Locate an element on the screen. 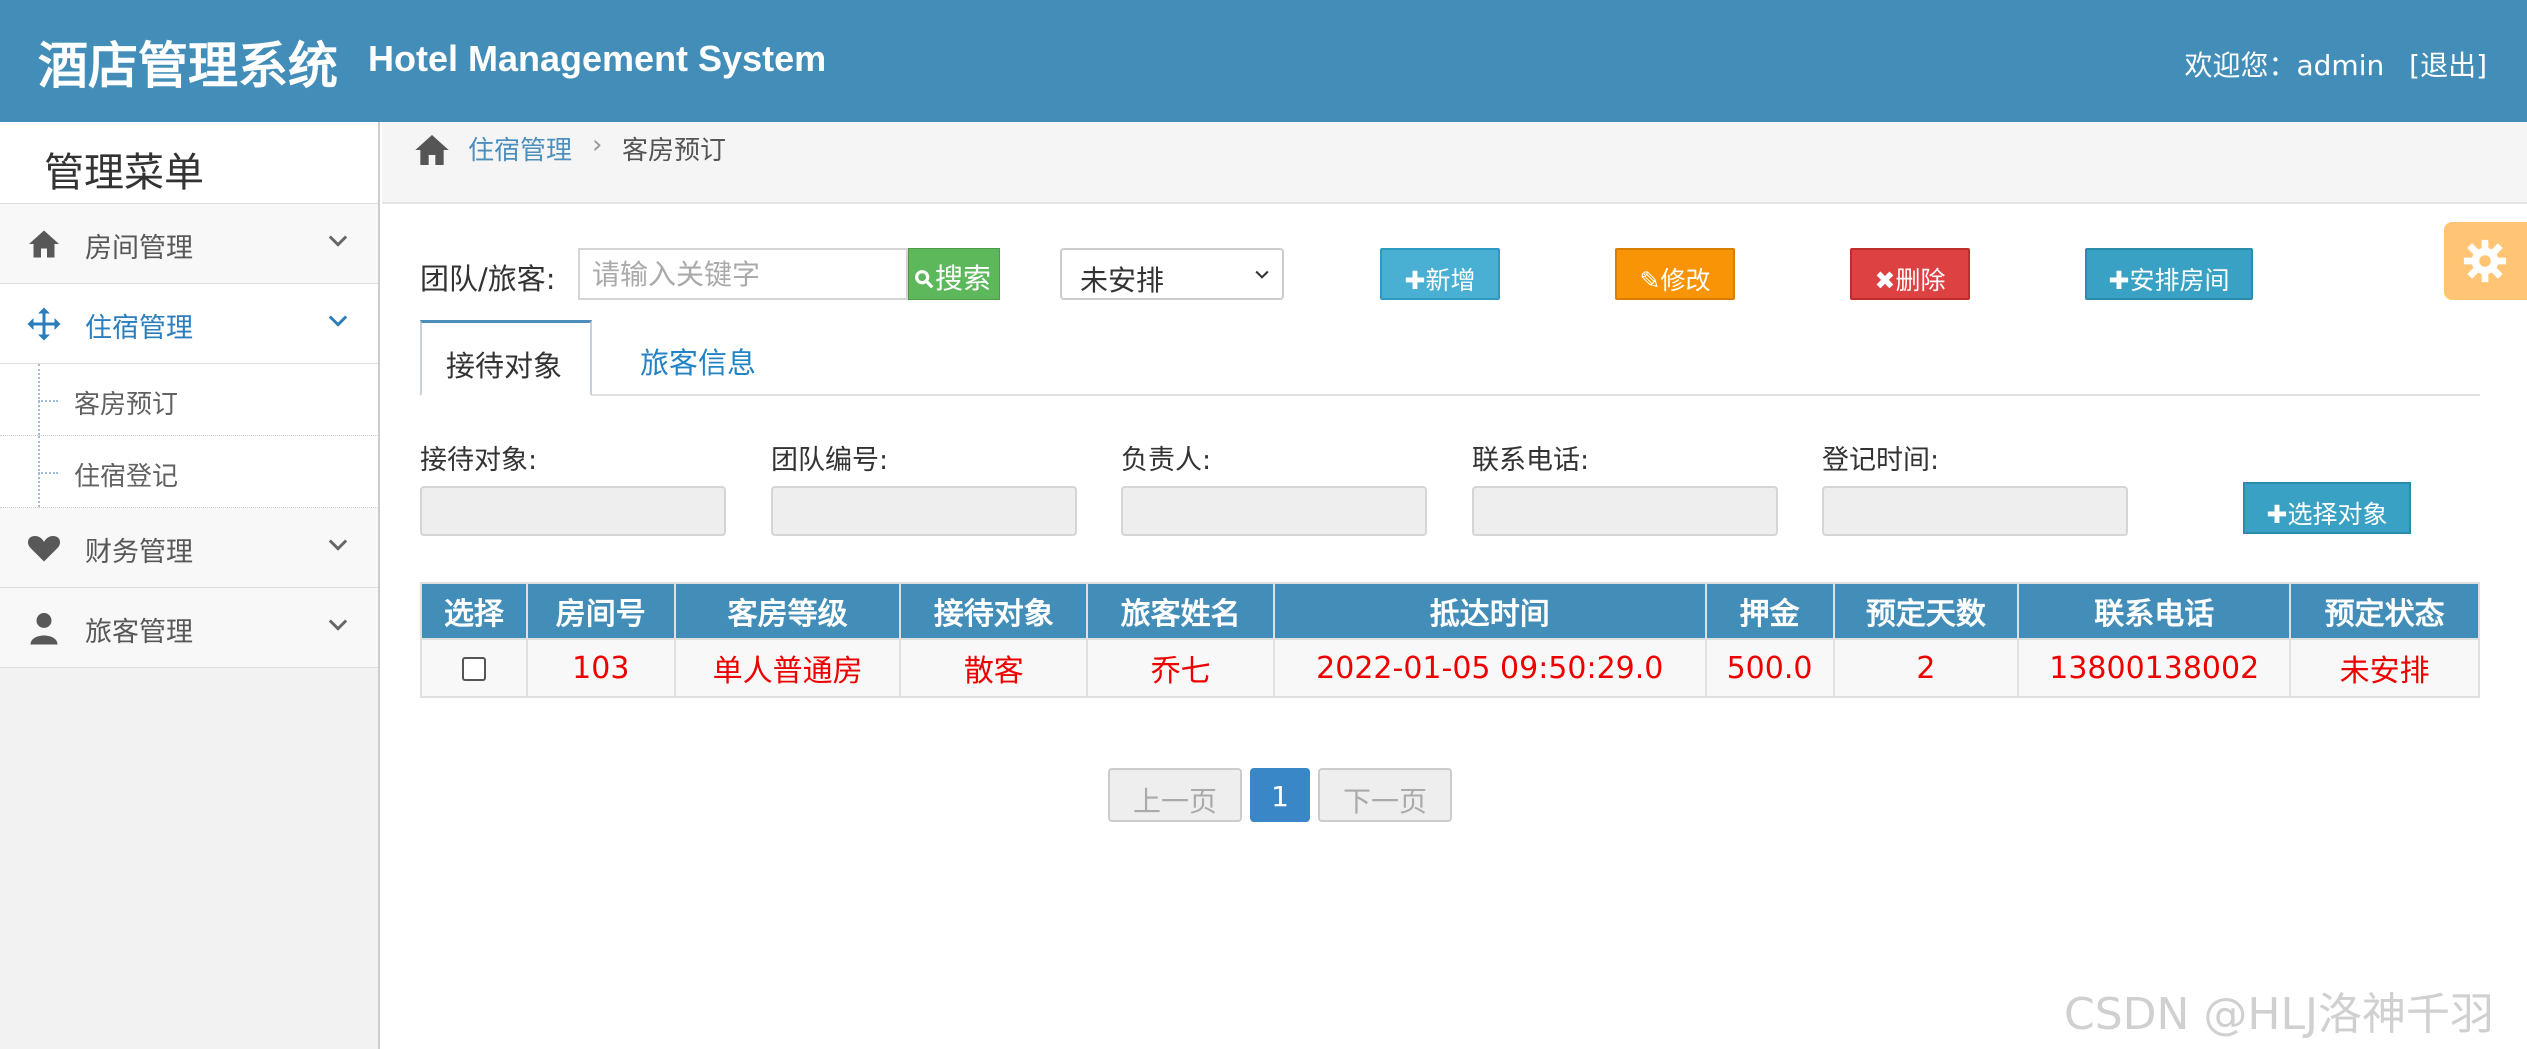  edit-button: ✎修改 is located at coordinates (1675, 274).